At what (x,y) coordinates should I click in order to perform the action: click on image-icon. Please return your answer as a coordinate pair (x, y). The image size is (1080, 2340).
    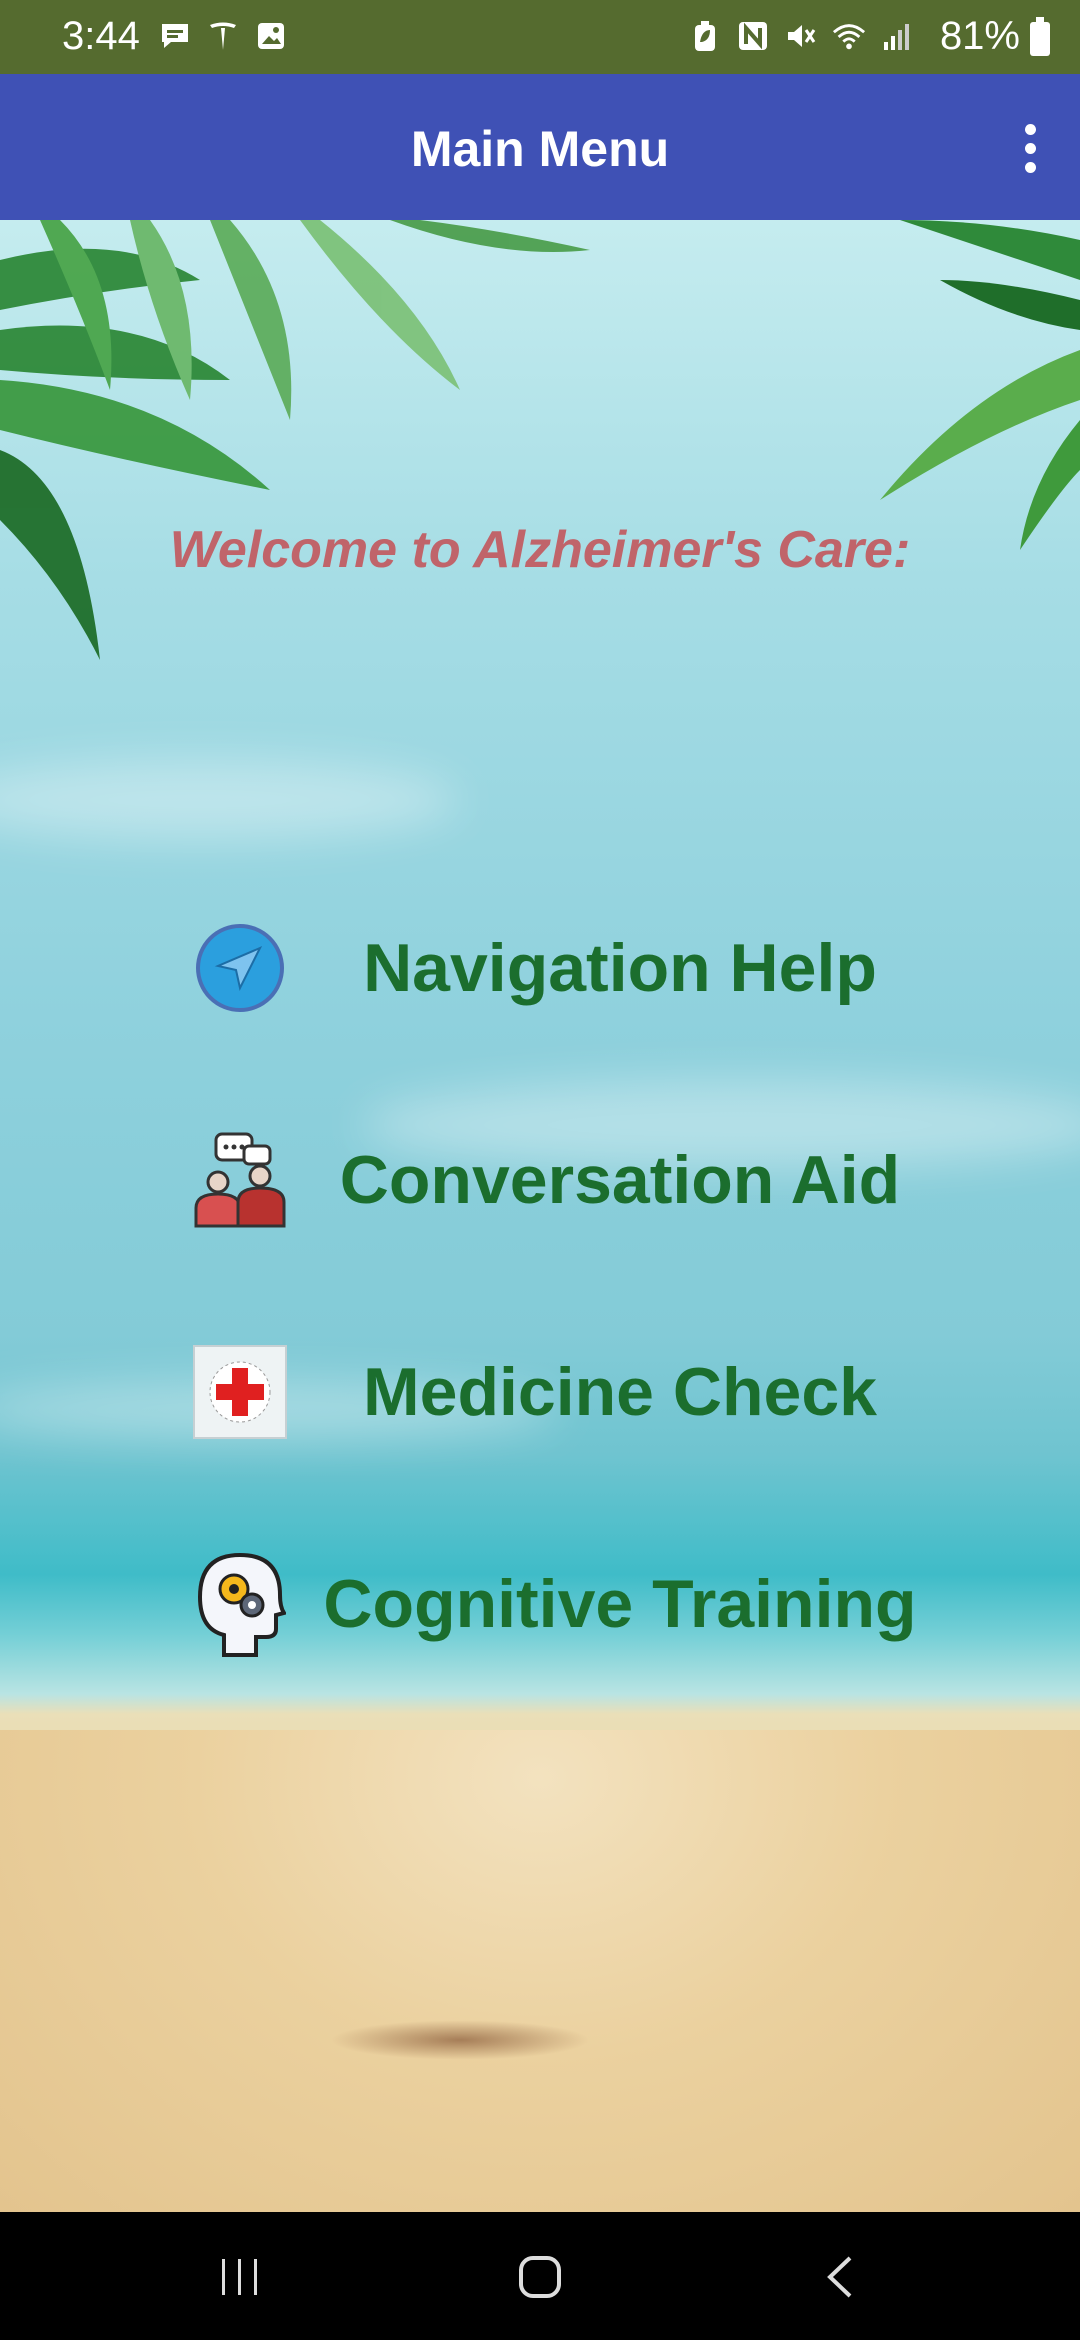
    Looking at the image, I should click on (271, 36).